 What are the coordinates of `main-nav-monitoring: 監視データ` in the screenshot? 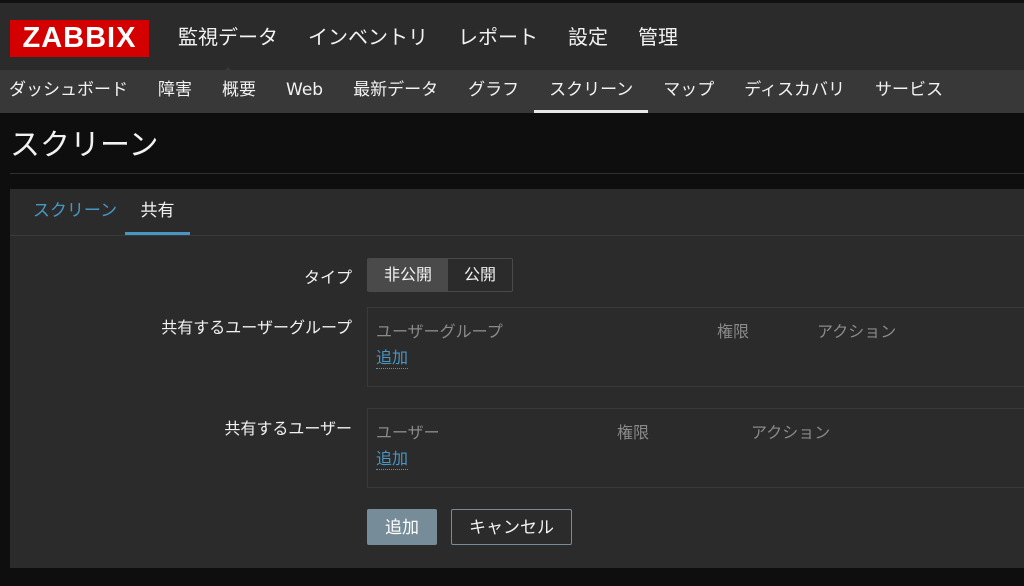 It's located at (228, 45).